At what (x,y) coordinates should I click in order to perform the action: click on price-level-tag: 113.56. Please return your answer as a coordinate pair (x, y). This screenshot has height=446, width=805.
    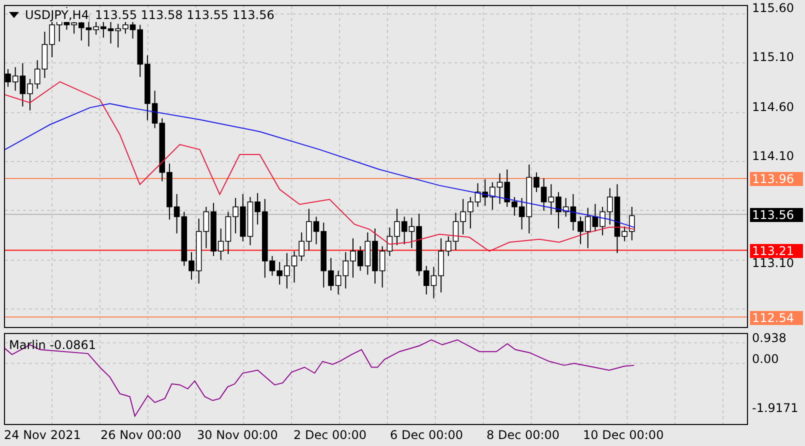
    Looking at the image, I should click on (776, 215).